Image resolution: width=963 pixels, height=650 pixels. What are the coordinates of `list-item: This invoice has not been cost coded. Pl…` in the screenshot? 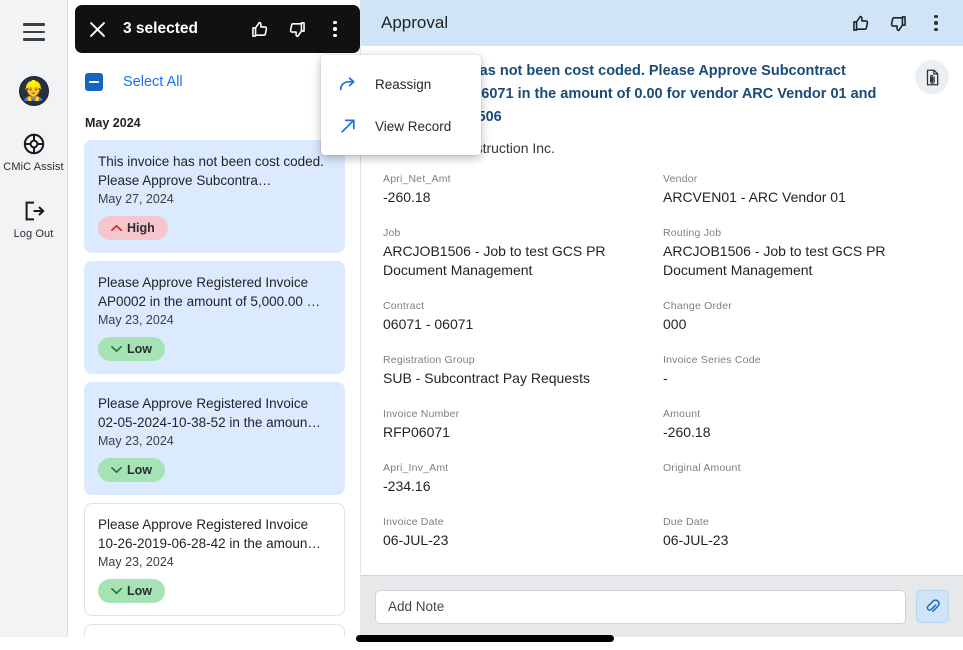 It's located at (214, 196).